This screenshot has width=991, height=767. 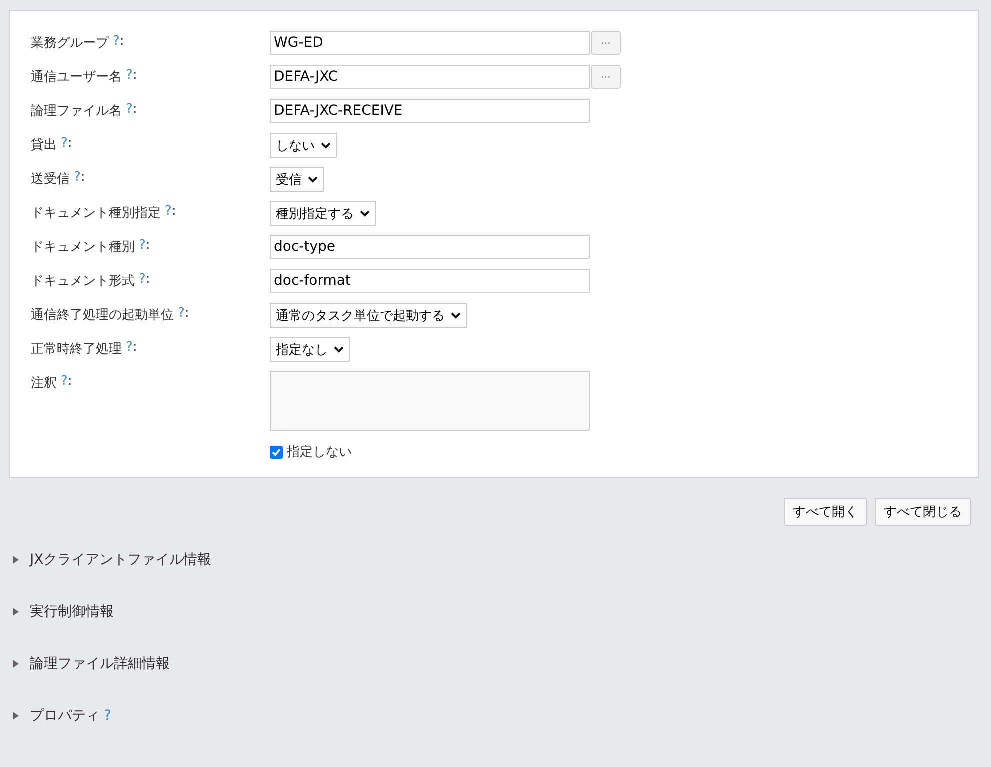 What do you see at coordinates (65, 716) in the screenshot?
I see `section-title: プロパティ` at bounding box center [65, 716].